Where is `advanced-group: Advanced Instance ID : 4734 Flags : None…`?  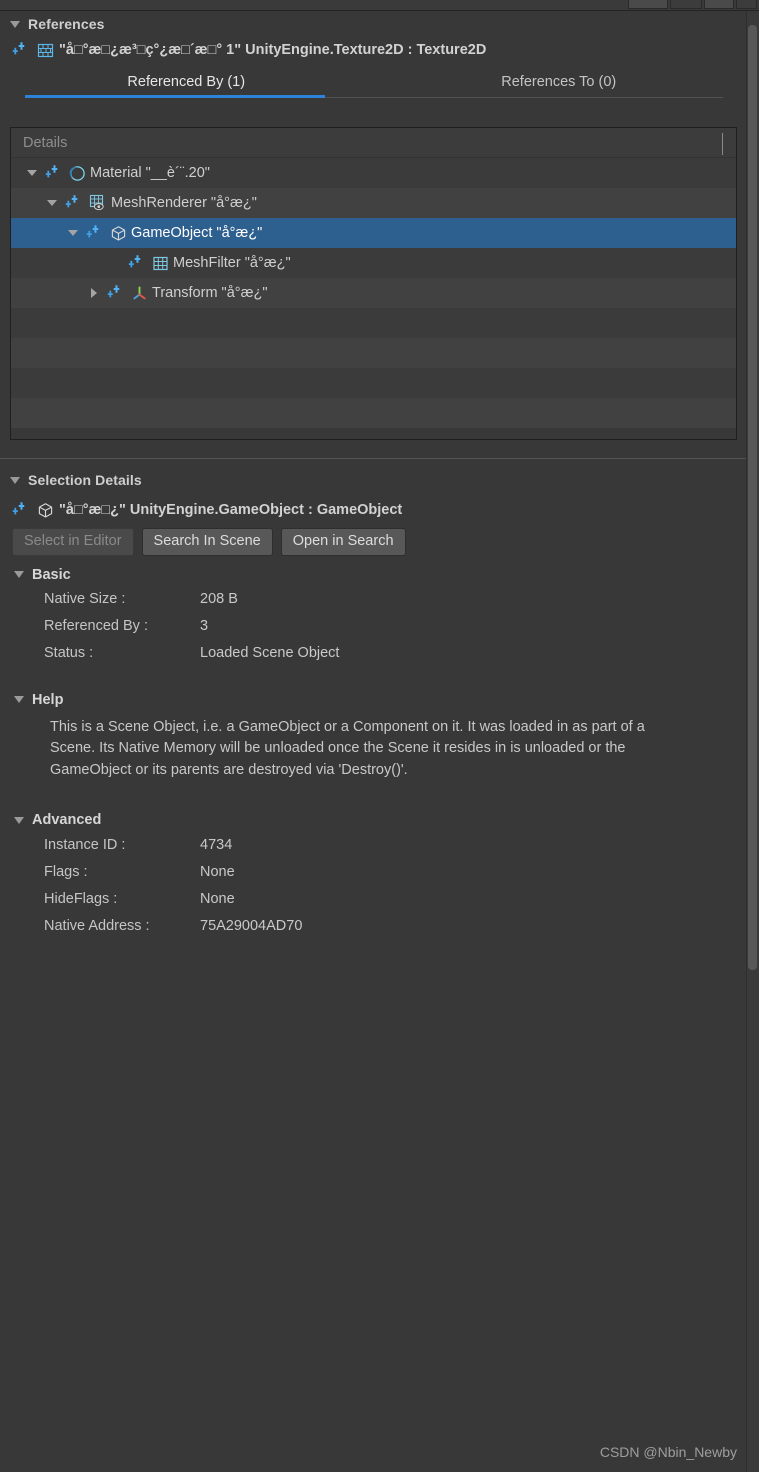
advanced-group: Advanced Instance ID : 4734 Flags : None… is located at coordinates (372, 874).